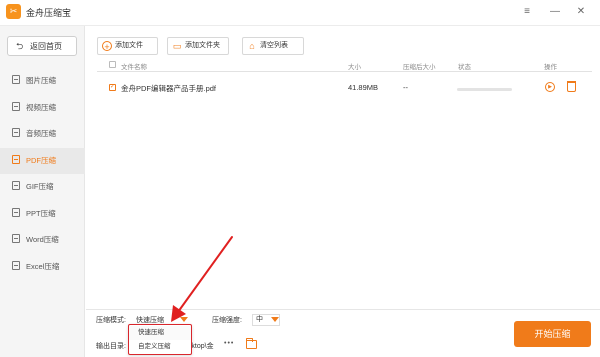 The width and height of the screenshot is (600, 357). I want to click on gif-icon, so click(16, 185).